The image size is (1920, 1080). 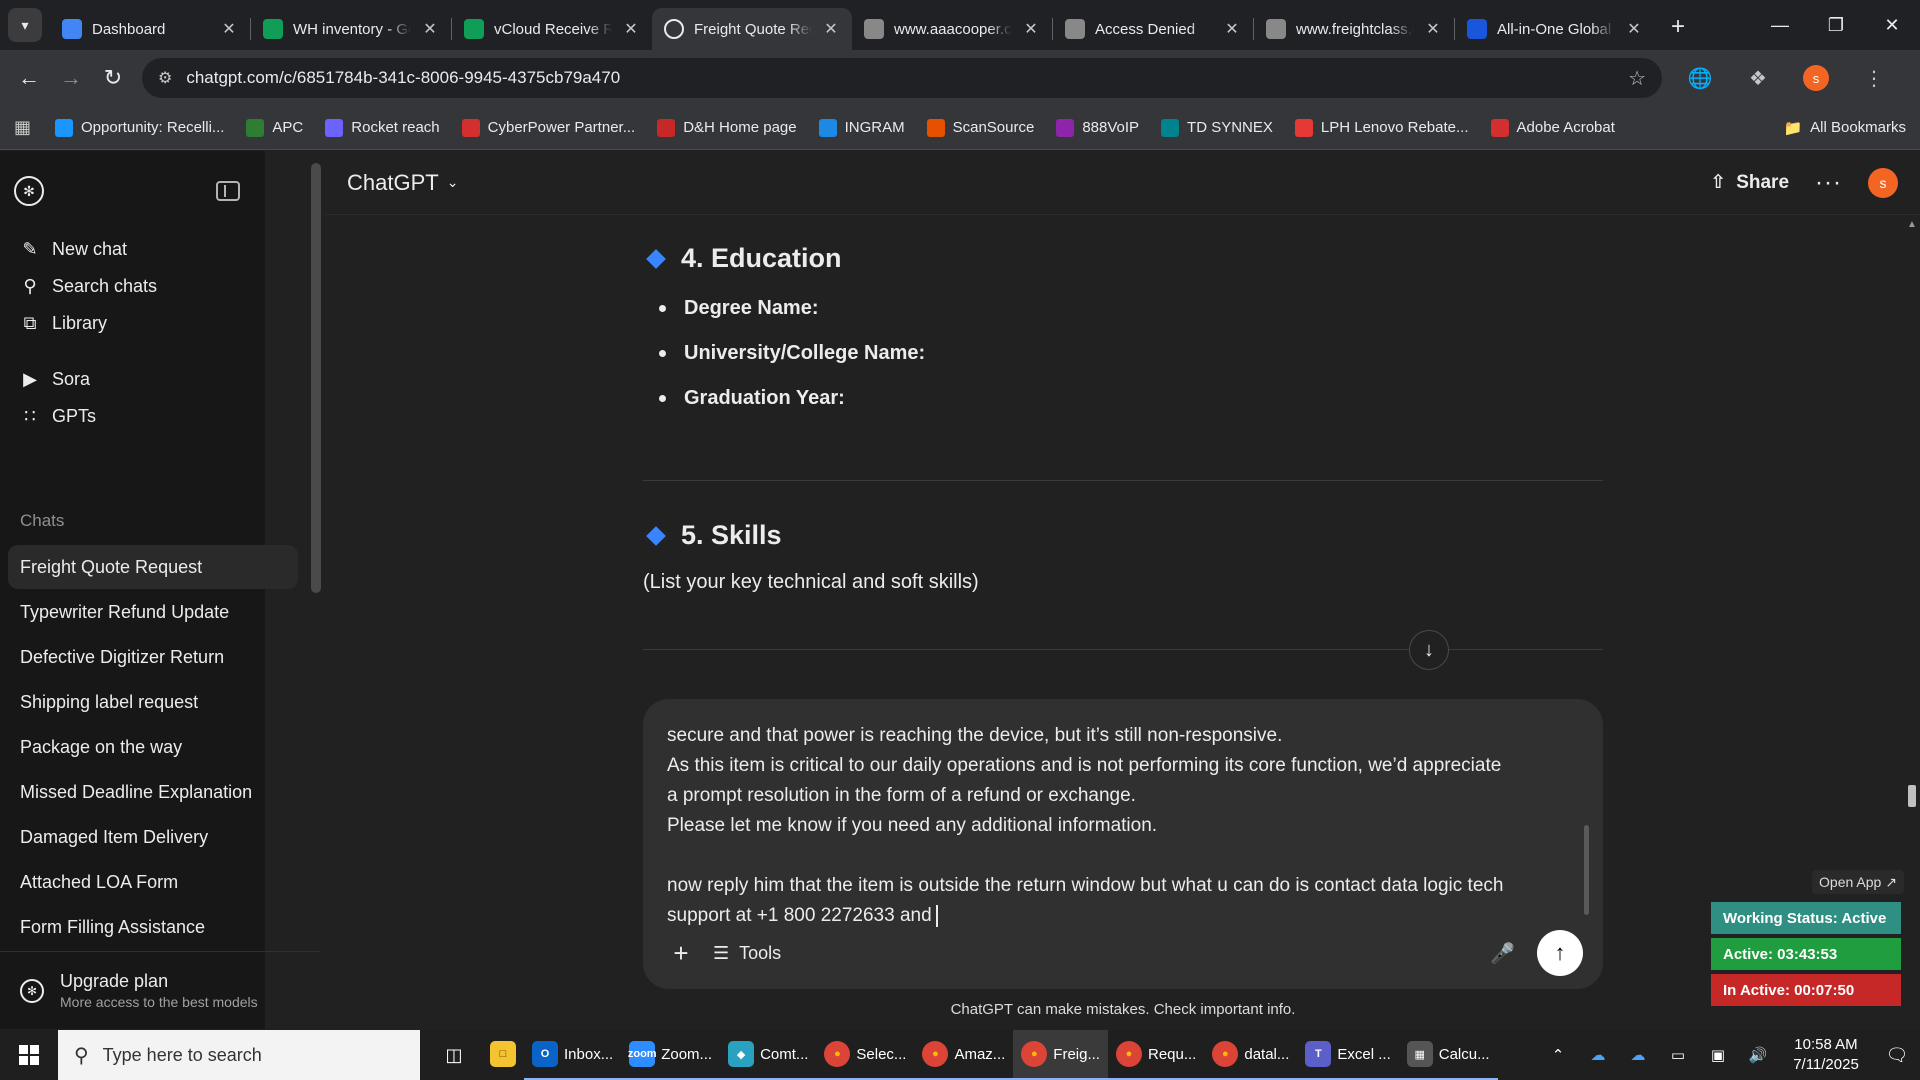 I want to click on microphone-icon: 🎤, so click(x=1502, y=953).